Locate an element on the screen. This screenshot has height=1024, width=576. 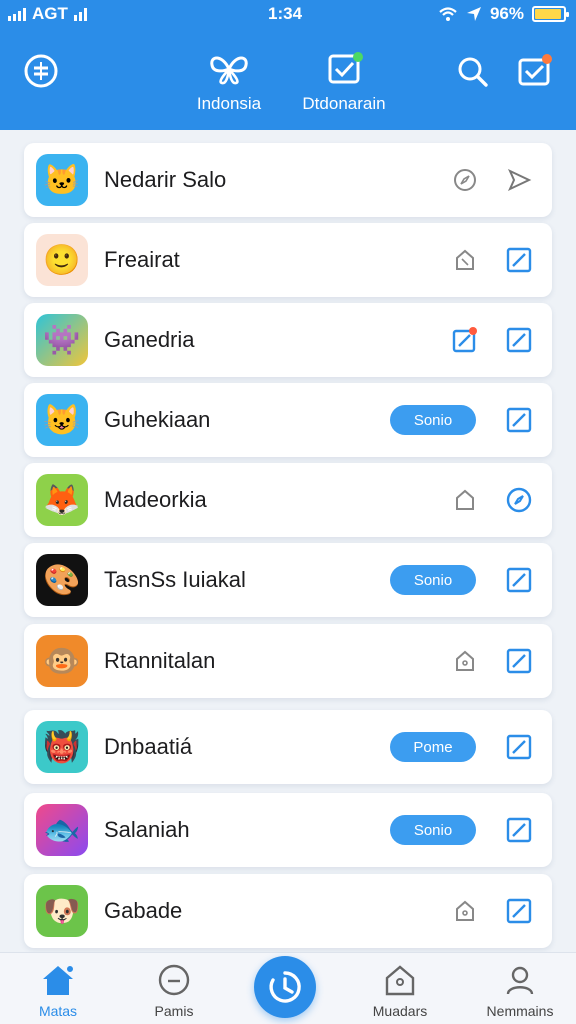
pome-button: Pome is located at coordinates (433, 747).